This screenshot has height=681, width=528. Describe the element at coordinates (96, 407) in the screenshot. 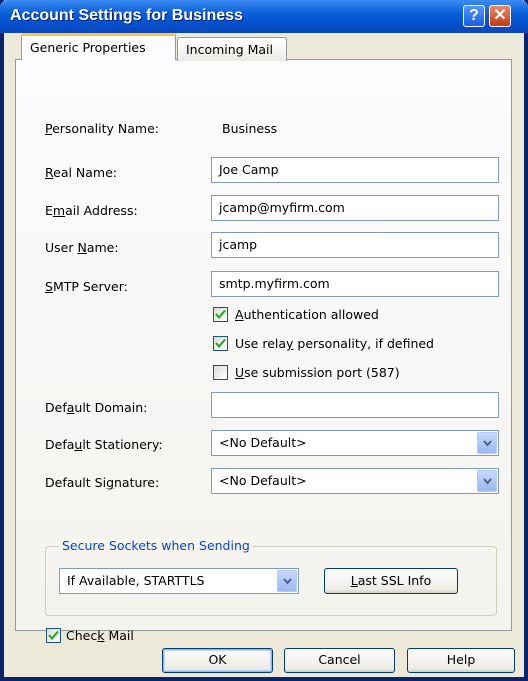

I see `default-domain-label: Default Domain:` at that location.